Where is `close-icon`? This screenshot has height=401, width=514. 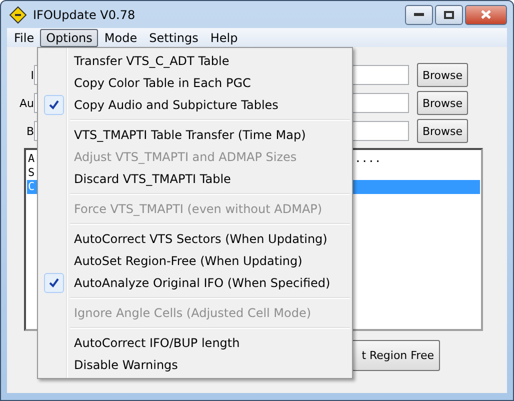
close-icon is located at coordinates (486, 14).